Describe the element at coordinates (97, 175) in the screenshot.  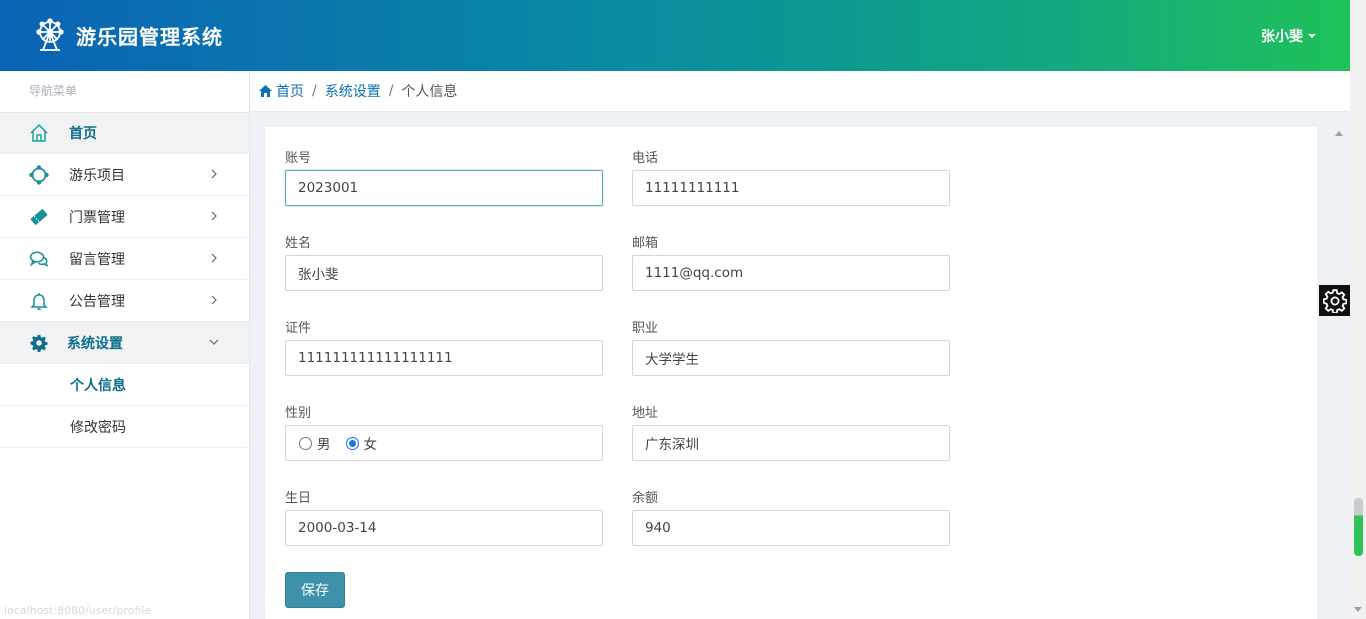
I see `sidebar-item-label: 游乐项目` at that location.